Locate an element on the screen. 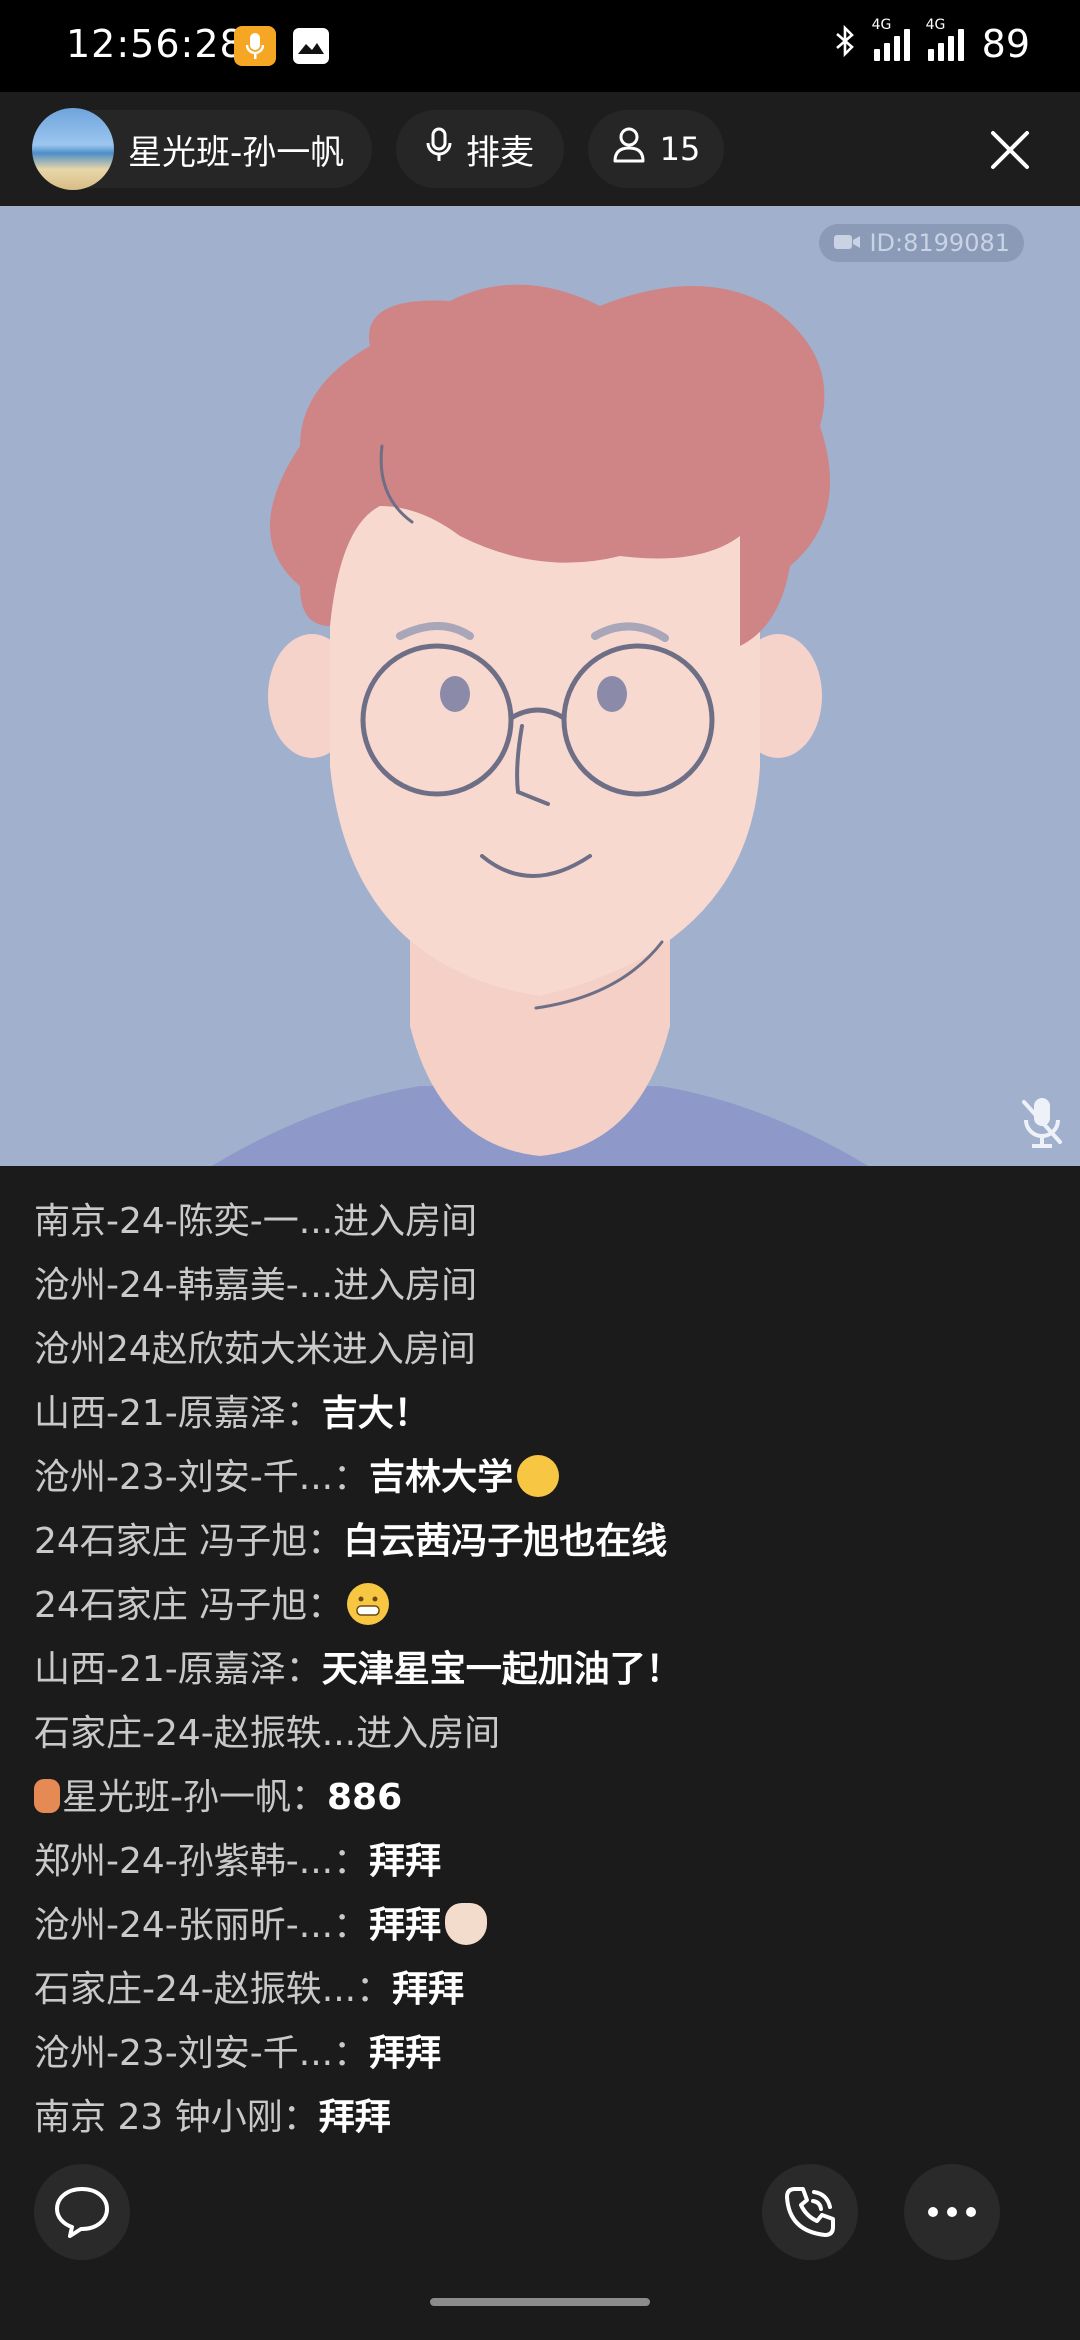  chat-user: 石家庄-24-赵振轶...进入房间 is located at coordinates (267, 1733).